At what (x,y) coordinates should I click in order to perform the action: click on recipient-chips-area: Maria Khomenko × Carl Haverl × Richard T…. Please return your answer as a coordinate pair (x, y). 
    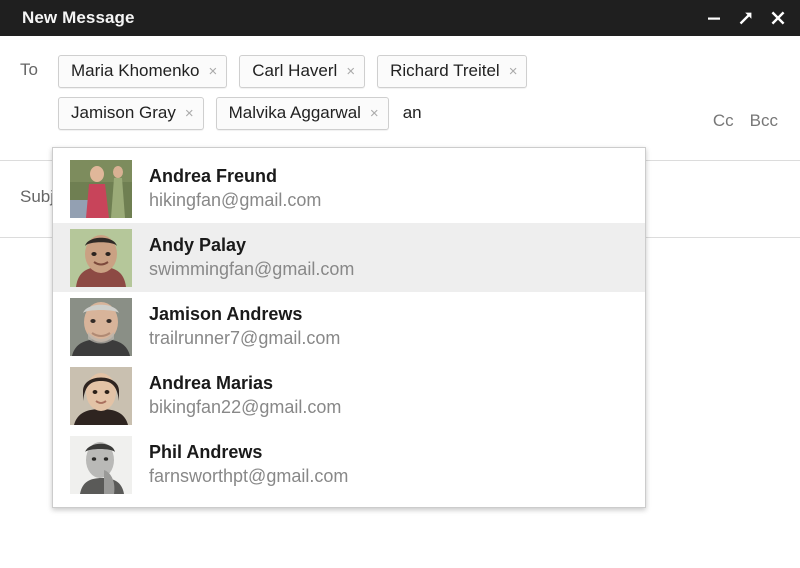
    Looking at the image, I should click on (358, 92).